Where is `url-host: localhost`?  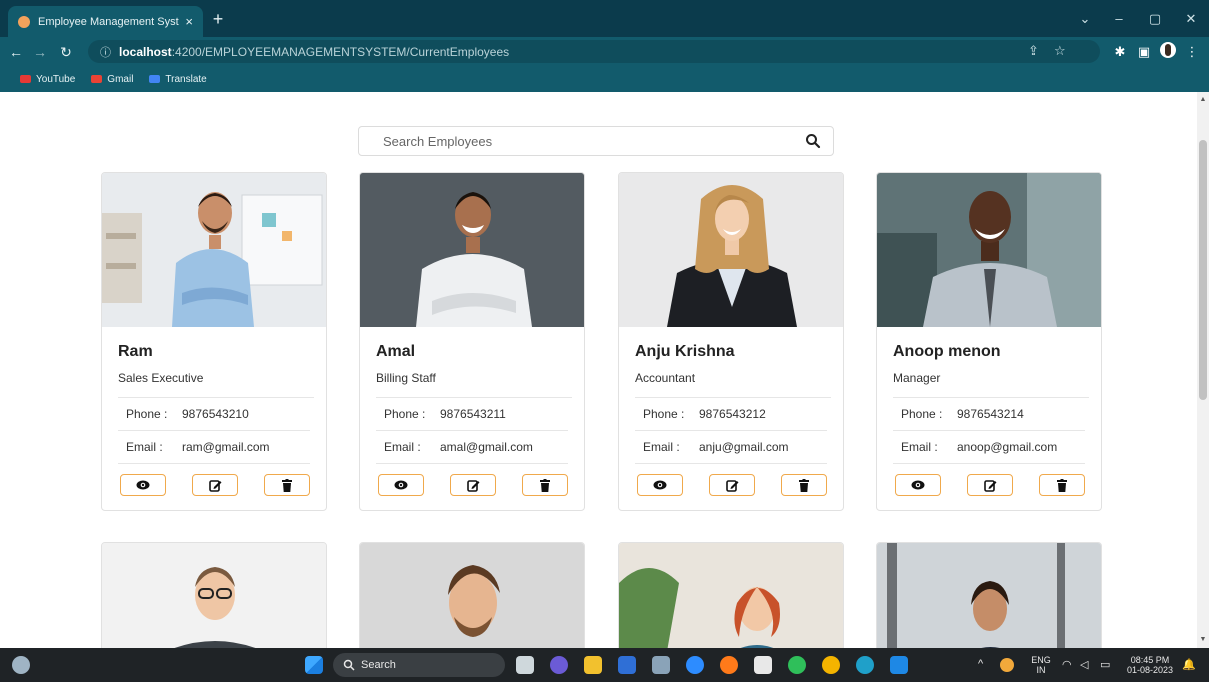
url-host: localhost is located at coordinates (145, 51).